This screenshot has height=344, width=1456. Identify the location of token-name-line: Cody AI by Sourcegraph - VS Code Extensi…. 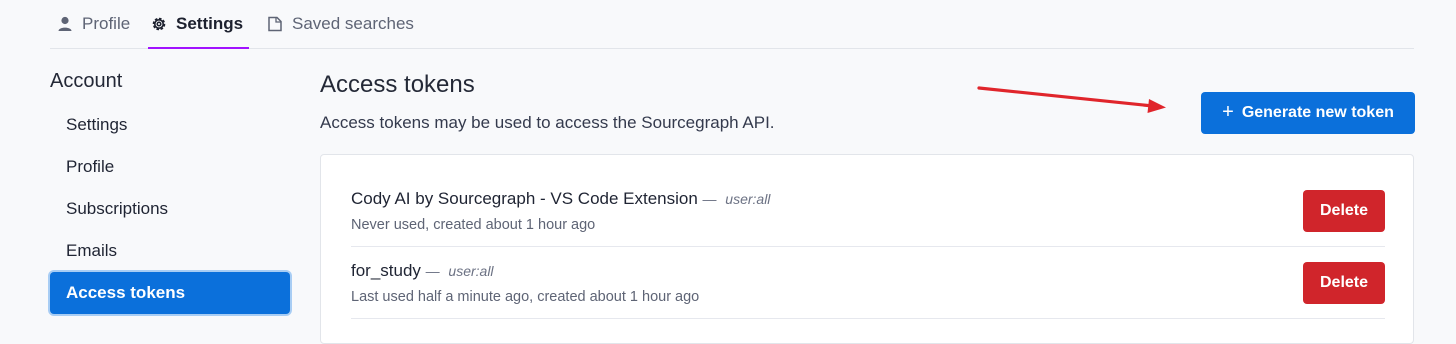
(560, 199).